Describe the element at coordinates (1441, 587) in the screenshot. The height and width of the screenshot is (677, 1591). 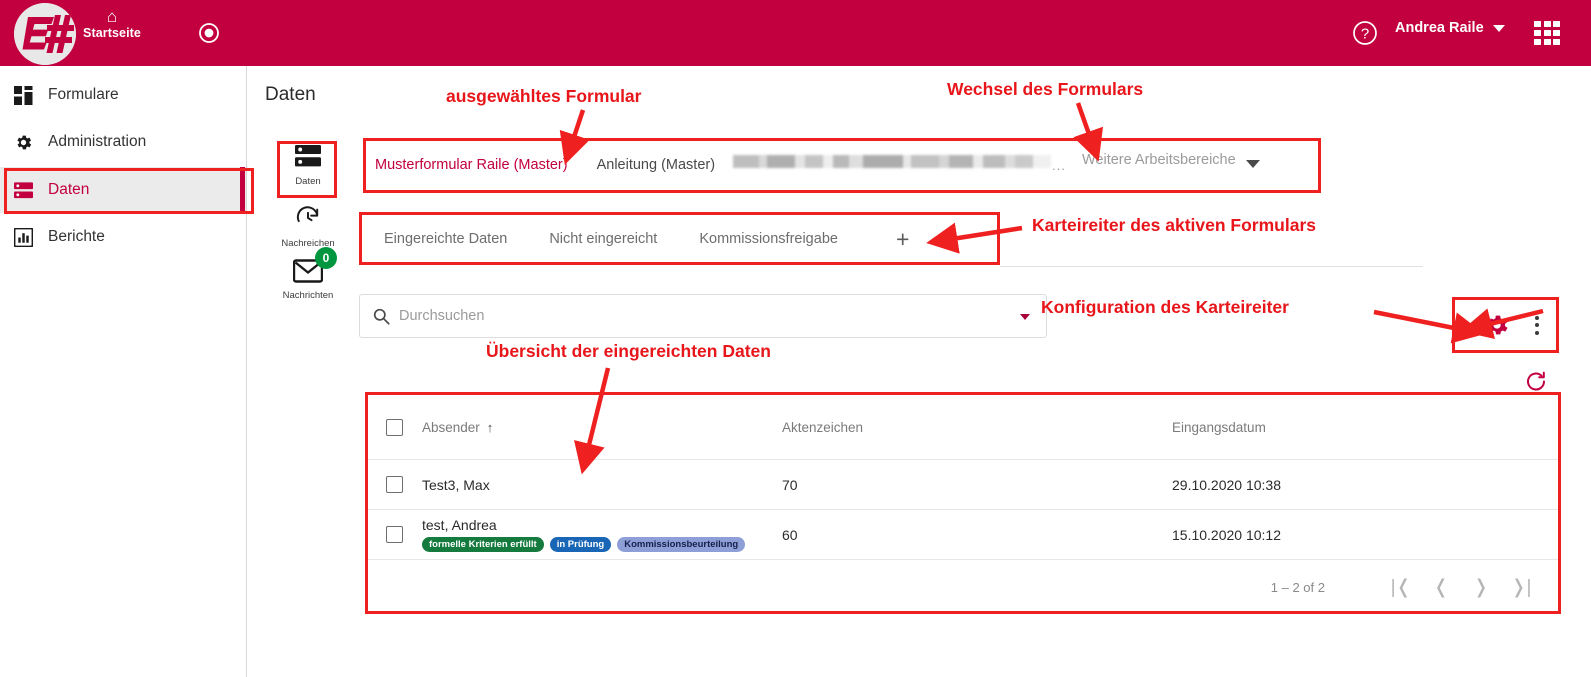
I see `previous-page-button: ❬` at that location.